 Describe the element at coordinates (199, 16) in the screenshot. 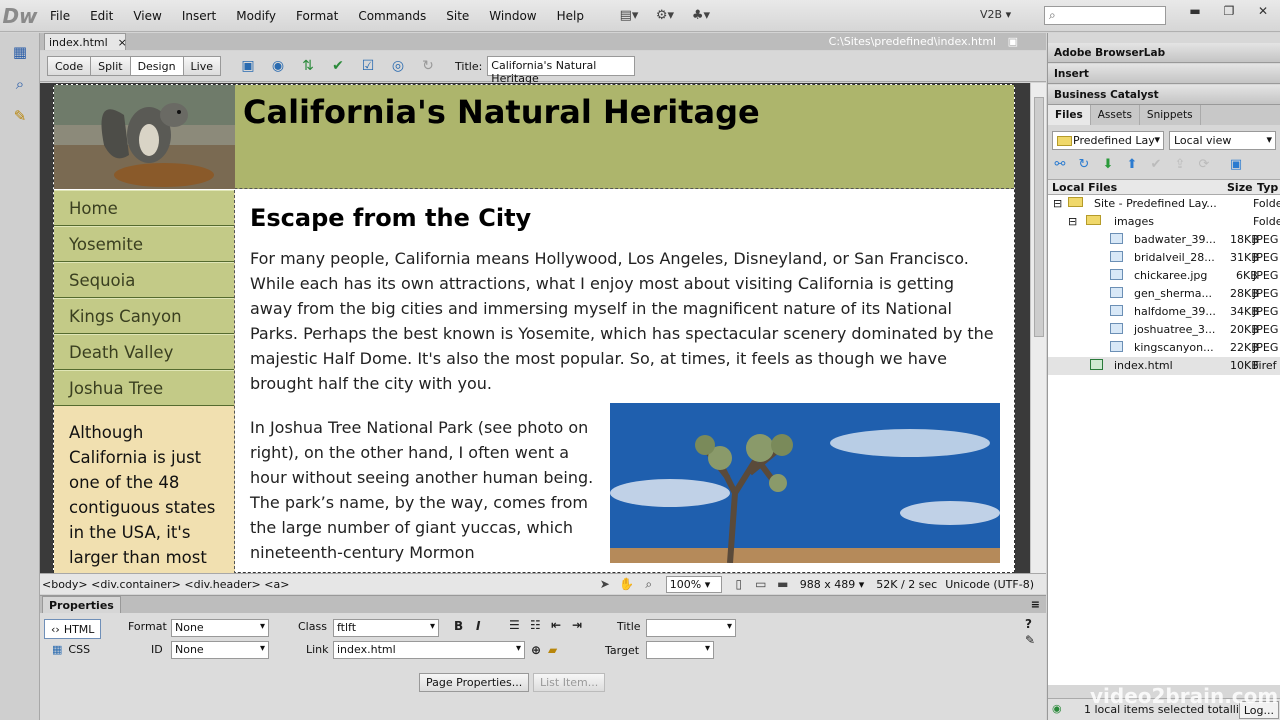

I see `menu-insert: Insert` at that location.